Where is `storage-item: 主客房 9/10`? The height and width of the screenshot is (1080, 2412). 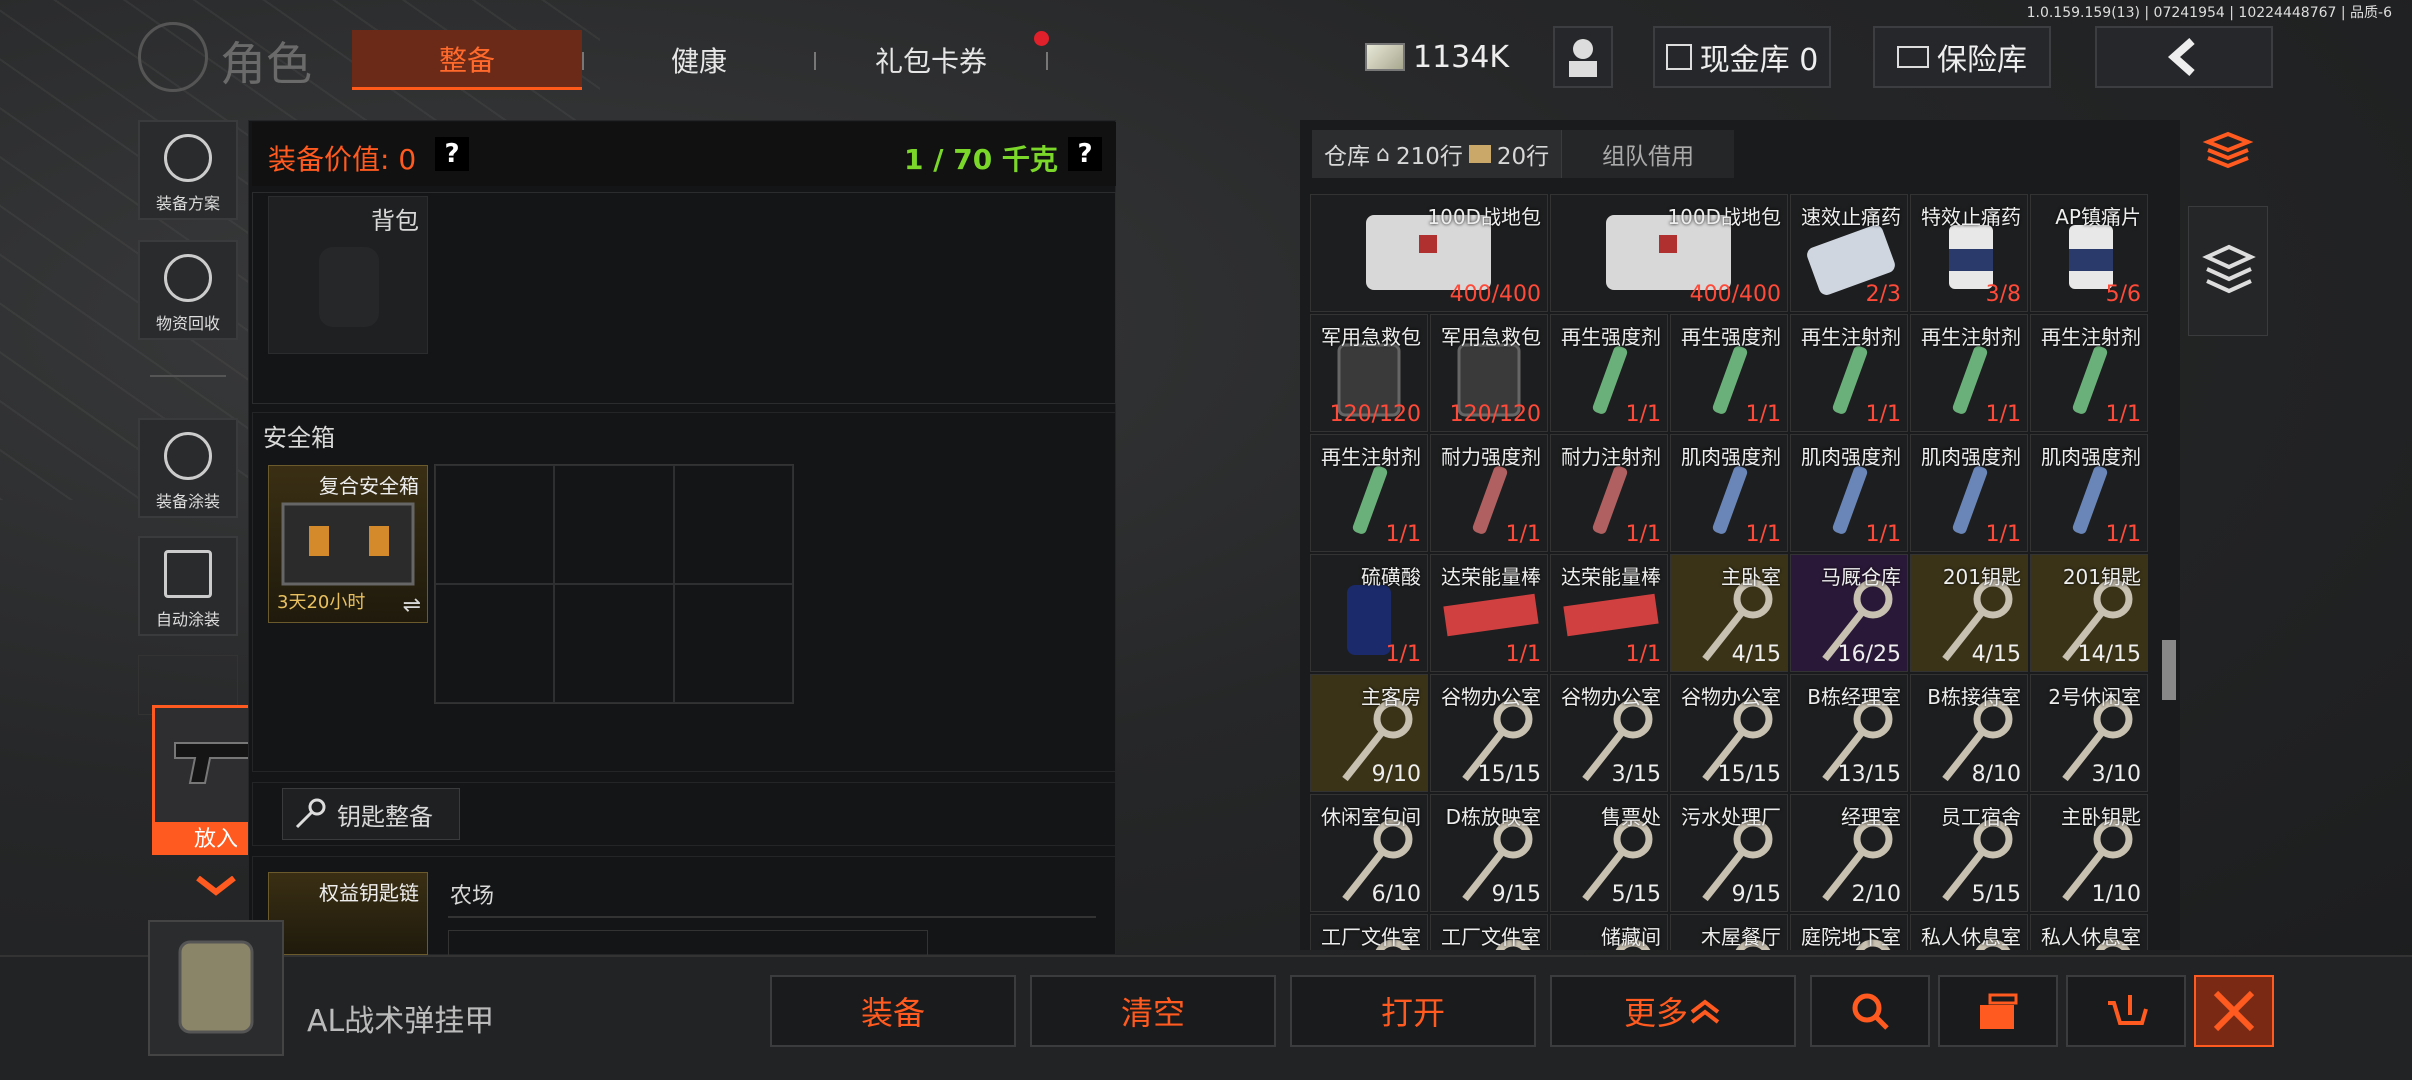
storage-item: 主客房 9/10 is located at coordinates (1369, 733).